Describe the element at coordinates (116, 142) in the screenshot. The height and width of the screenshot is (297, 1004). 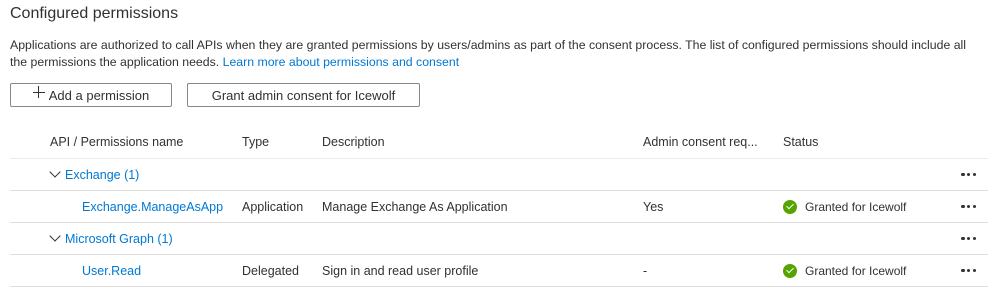
I see `column-header-api-permissions-name: API / Permissions name` at that location.